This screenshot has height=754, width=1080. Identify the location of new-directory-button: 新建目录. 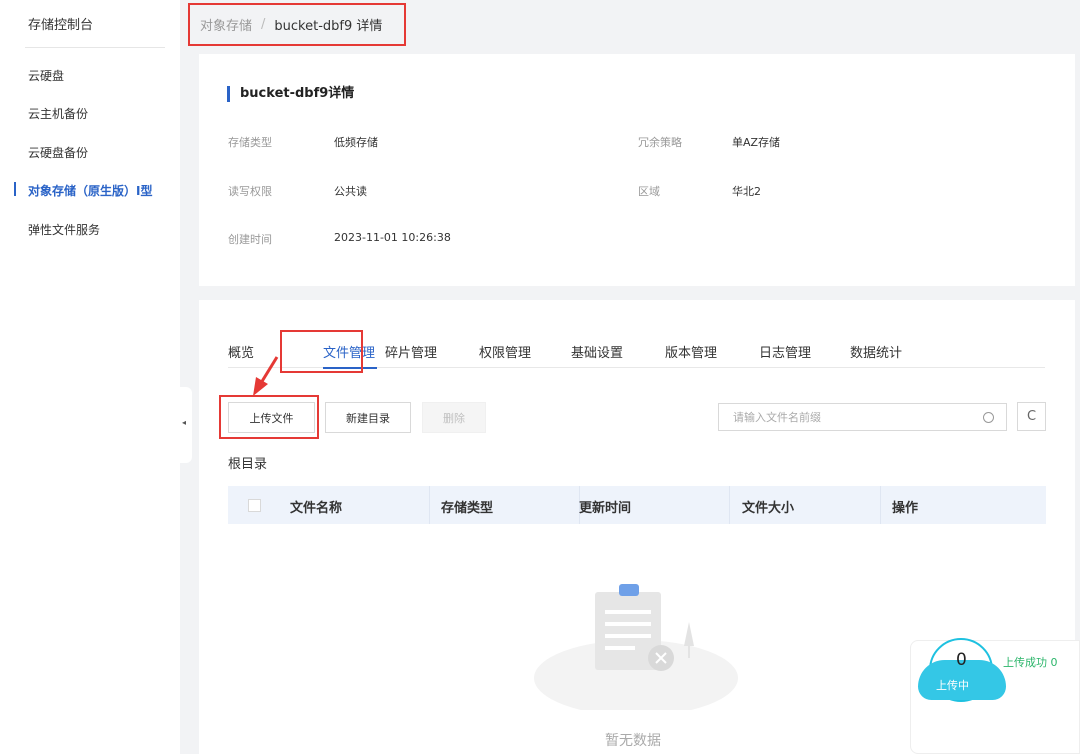
(368, 417).